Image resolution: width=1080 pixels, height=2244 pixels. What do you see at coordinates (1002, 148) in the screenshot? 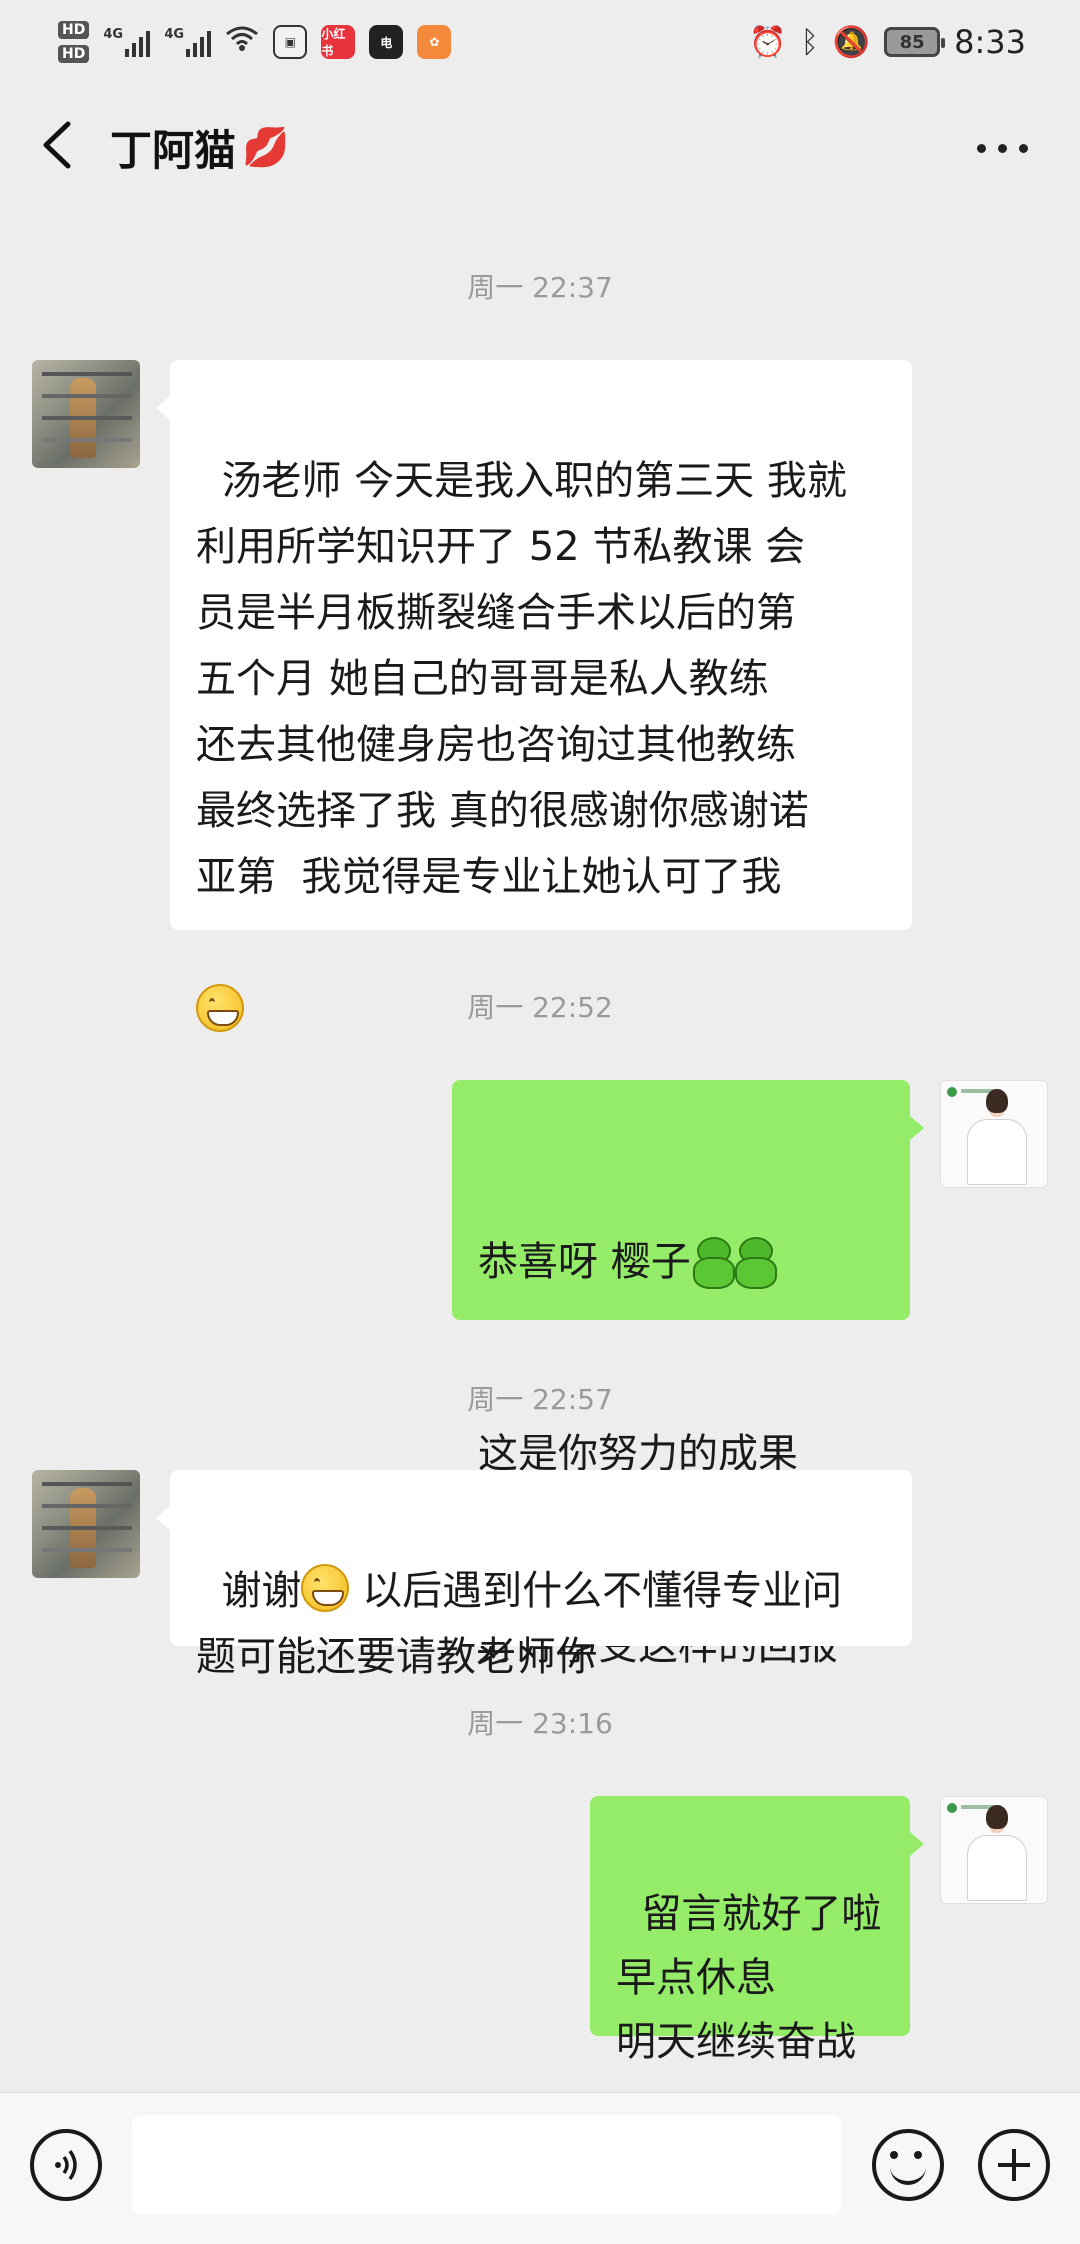
I see `more-dots-icon` at bounding box center [1002, 148].